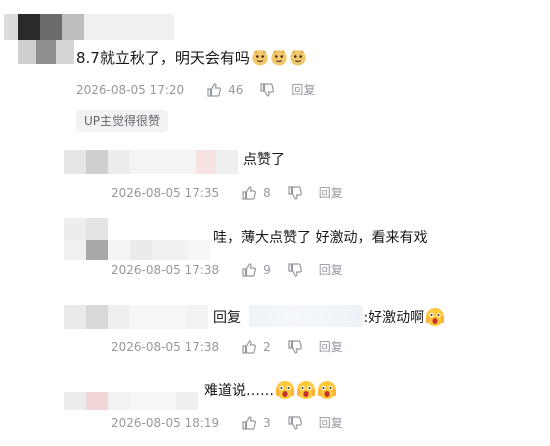 This screenshot has width=550, height=446. I want to click on reply-meta: 2026-08-05 18:19 3 回复, so click(227, 423).